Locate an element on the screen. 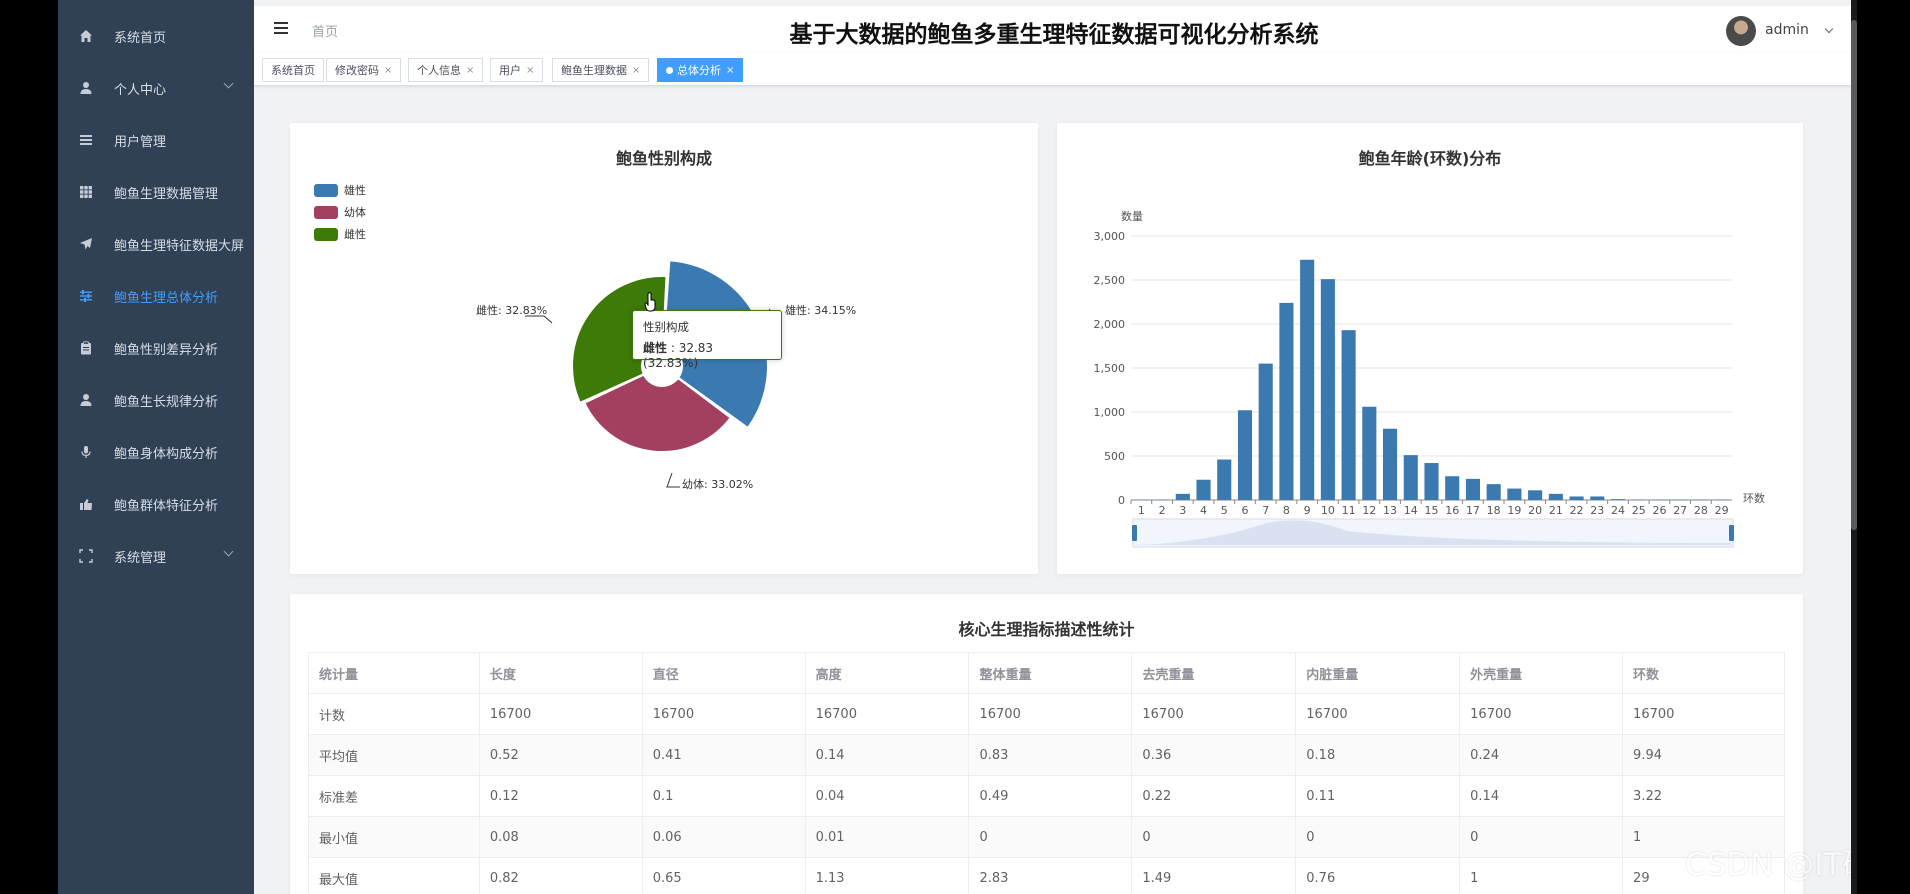  sidebar-item-system-management: 系统管理 is located at coordinates (156, 556).